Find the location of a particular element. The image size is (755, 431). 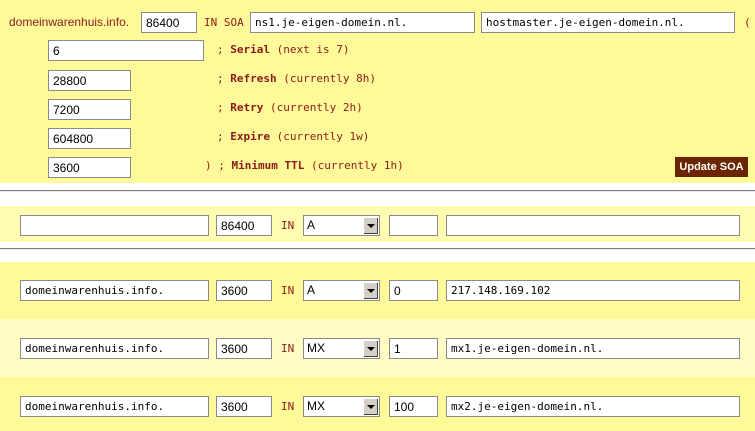

new-record-type-select: A is located at coordinates (341, 225).